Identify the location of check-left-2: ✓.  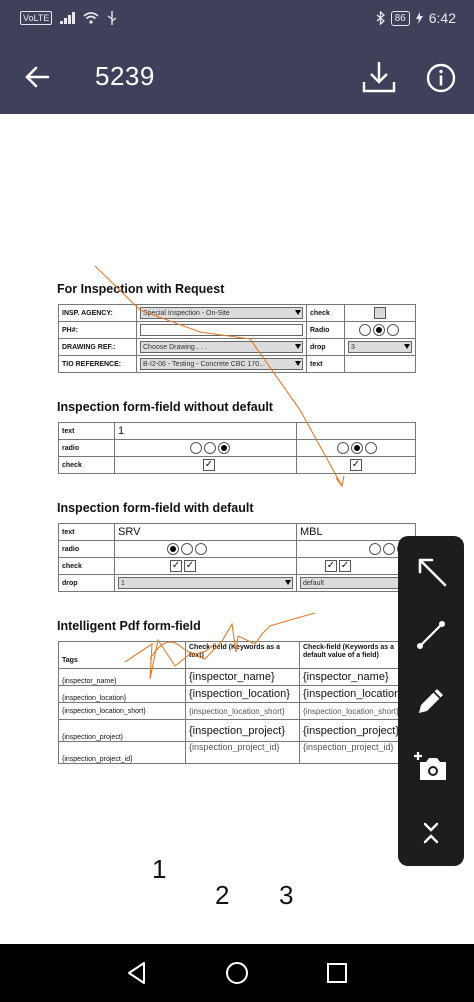
(189, 566).